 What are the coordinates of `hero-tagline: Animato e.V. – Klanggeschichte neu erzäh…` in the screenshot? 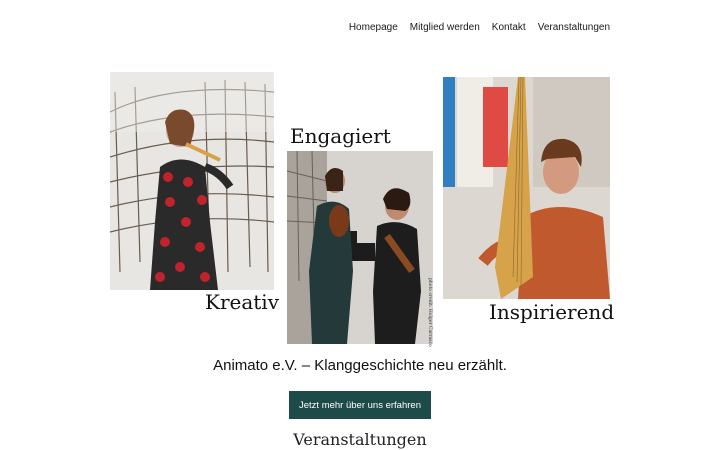 It's located at (360, 365).